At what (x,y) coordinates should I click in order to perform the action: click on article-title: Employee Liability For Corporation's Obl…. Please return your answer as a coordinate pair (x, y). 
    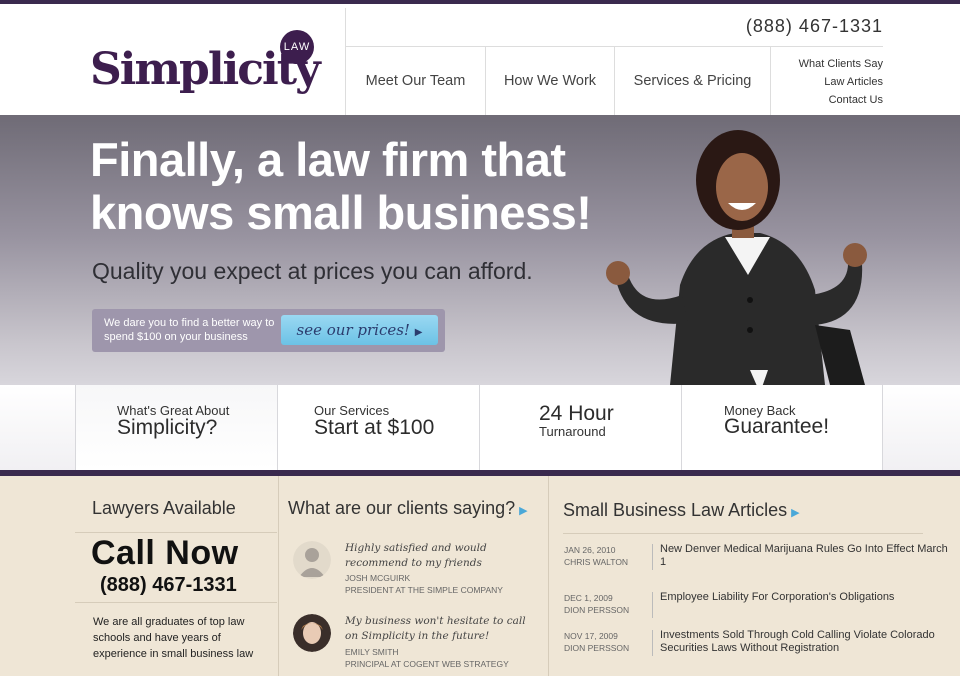
    Looking at the image, I should click on (805, 597).